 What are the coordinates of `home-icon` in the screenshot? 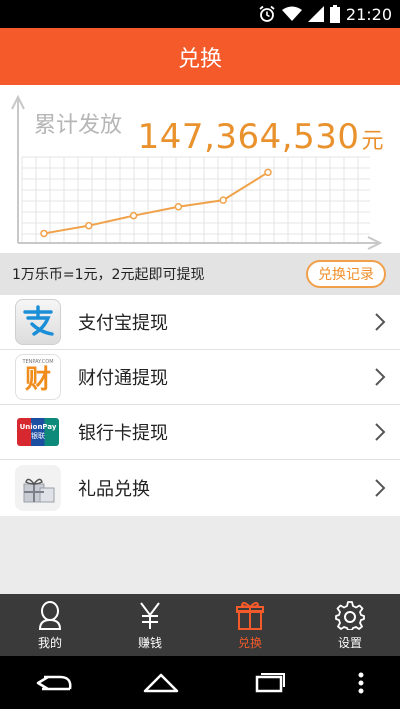 It's located at (161, 682).